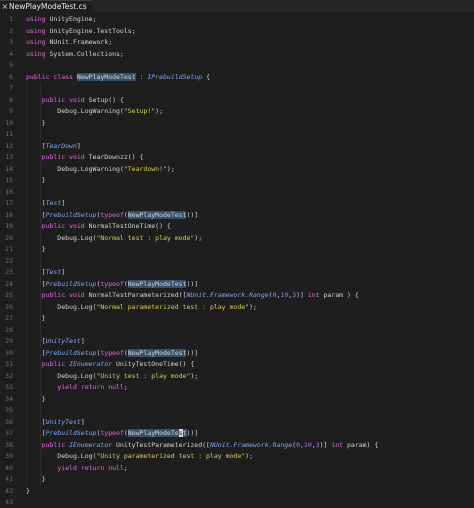 The height and width of the screenshot is (508, 474). I want to click on line-number: 29, so click(9, 341).